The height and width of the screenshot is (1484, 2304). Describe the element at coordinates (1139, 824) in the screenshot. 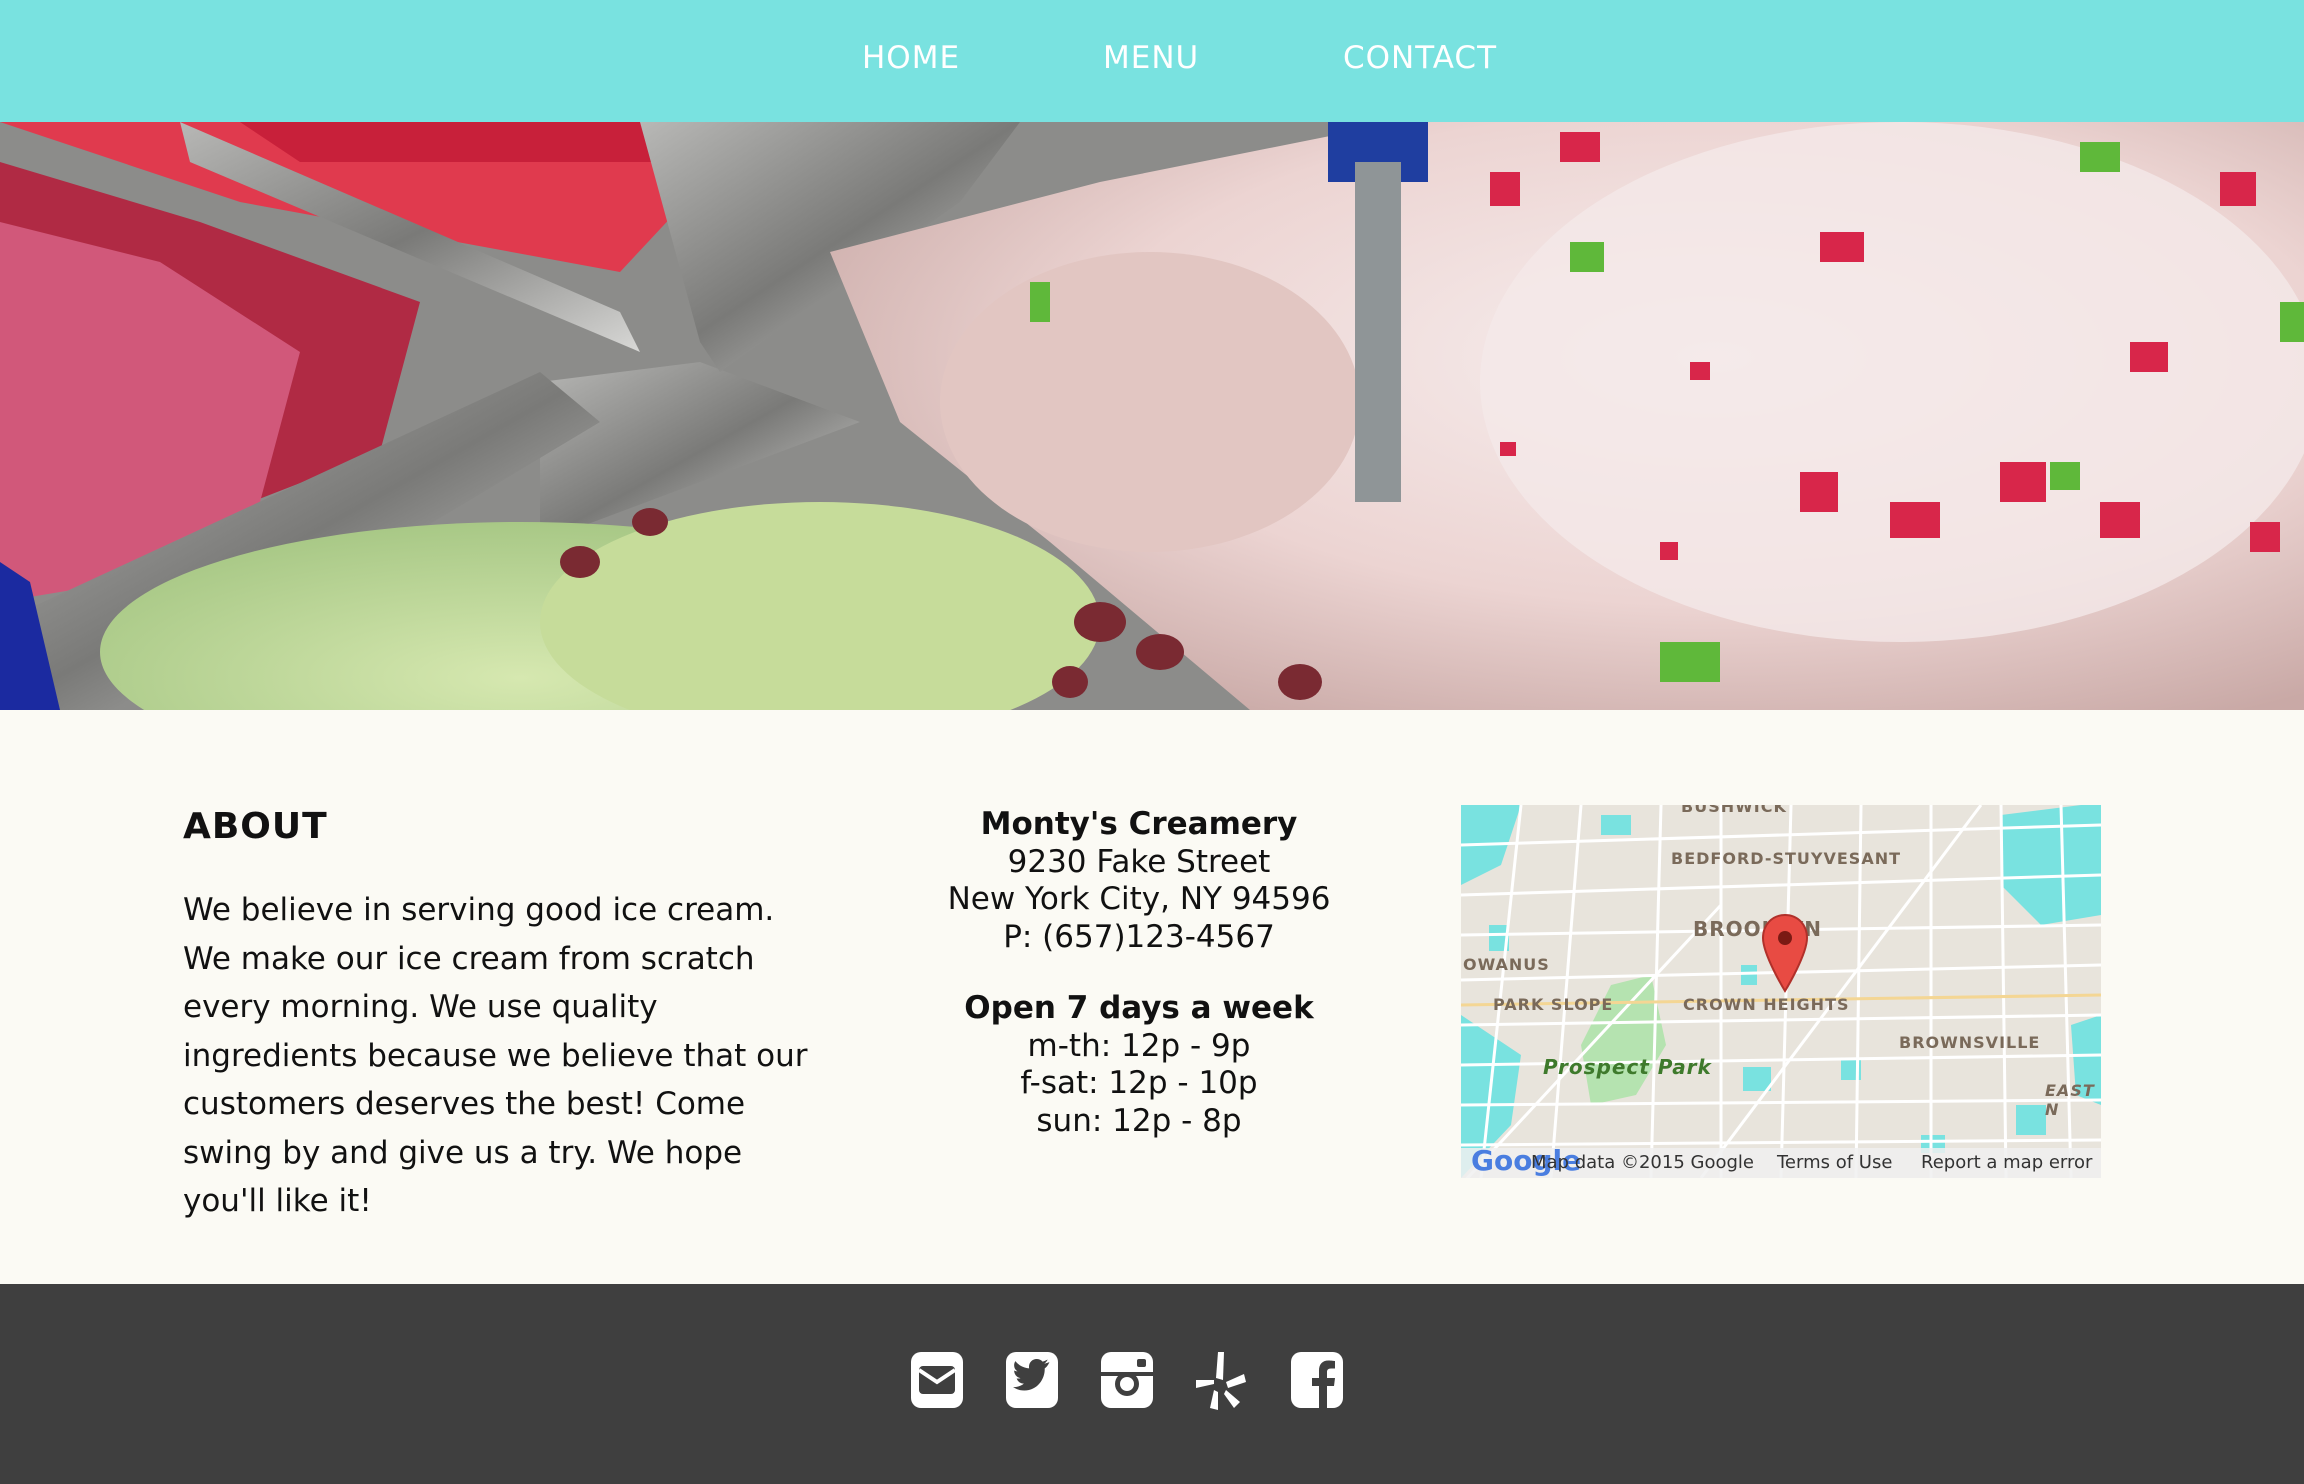

I see `shop-name: Monty's Creamery` at that location.